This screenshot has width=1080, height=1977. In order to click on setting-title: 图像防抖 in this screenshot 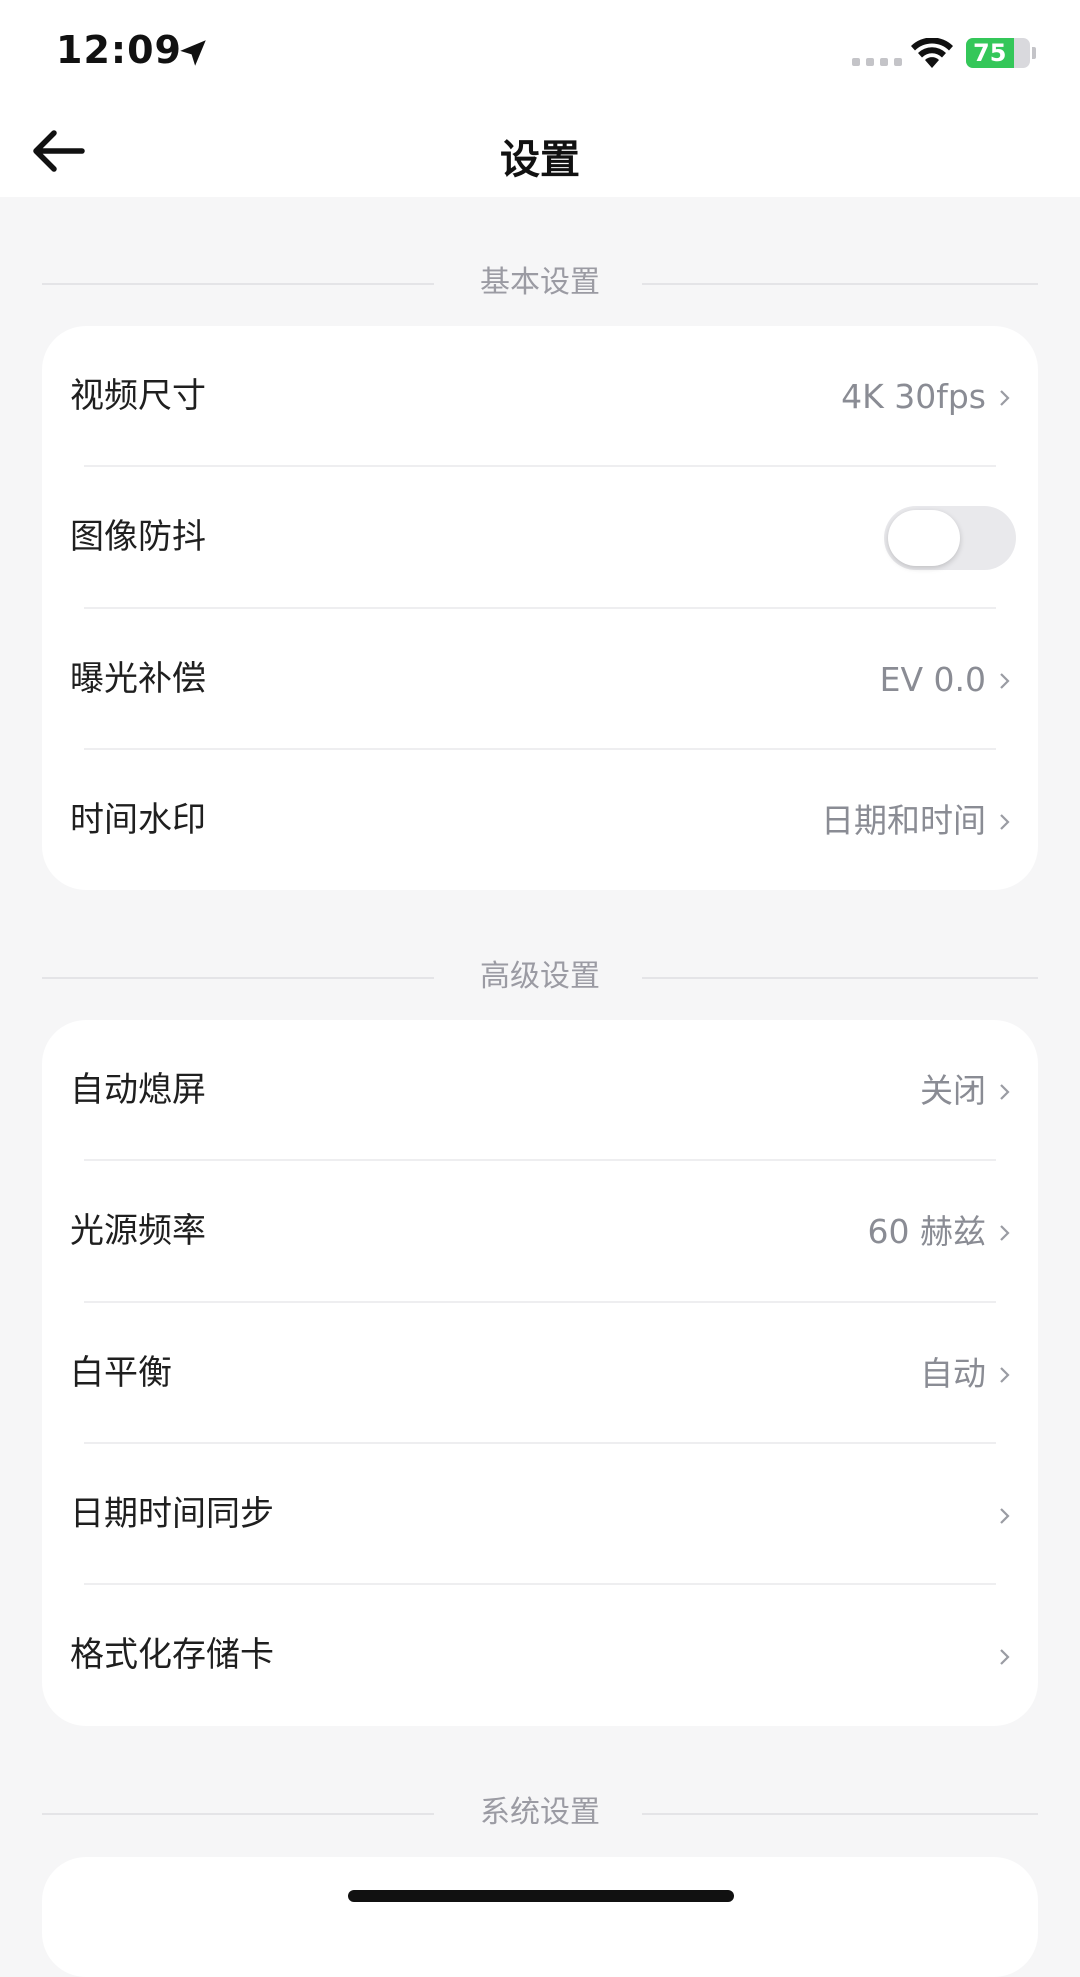, I will do `click(138, 537)`.